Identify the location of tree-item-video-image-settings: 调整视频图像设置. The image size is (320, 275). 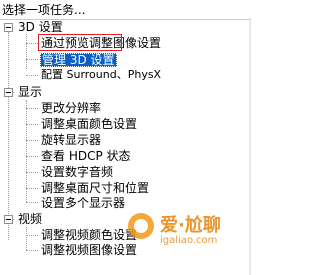
(89, 250).